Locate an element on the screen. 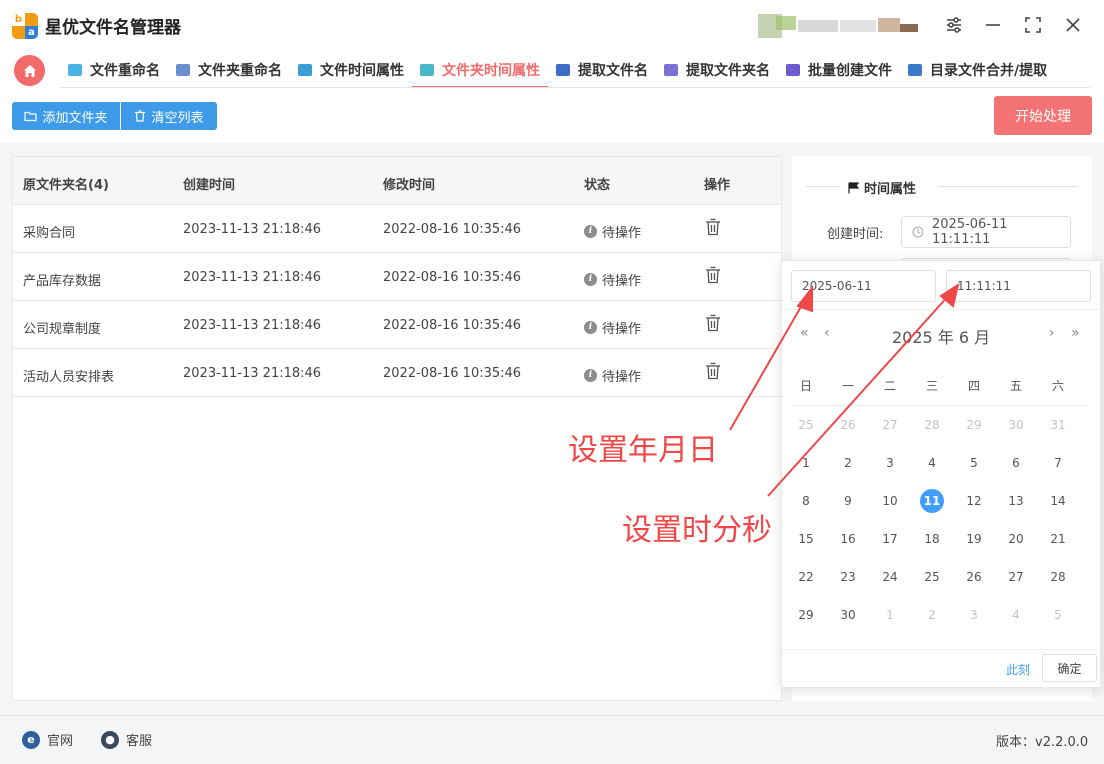 The image size is (1104, 764). calendar-day: 24 is located at coordinates (890, 577).